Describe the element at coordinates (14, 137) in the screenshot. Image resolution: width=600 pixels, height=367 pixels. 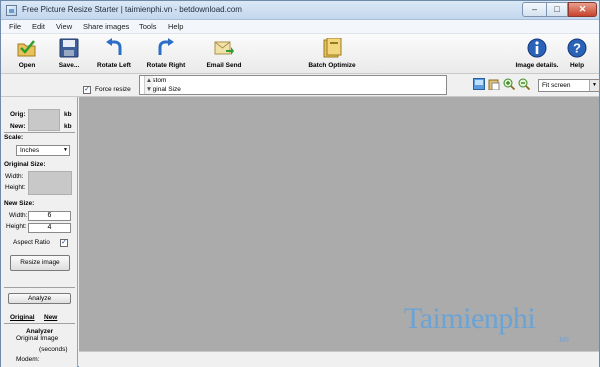
I see `scale-label: Scale:` at that location.